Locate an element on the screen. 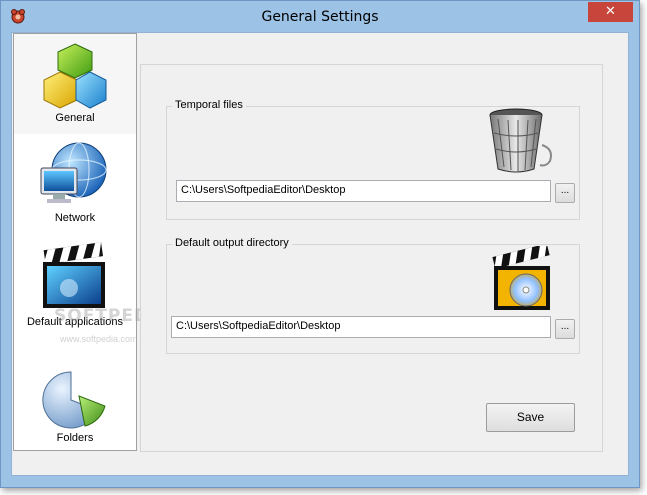 This screenshot has height=495, width=647. pie-chart-icon is located at coordinates (74, 400).